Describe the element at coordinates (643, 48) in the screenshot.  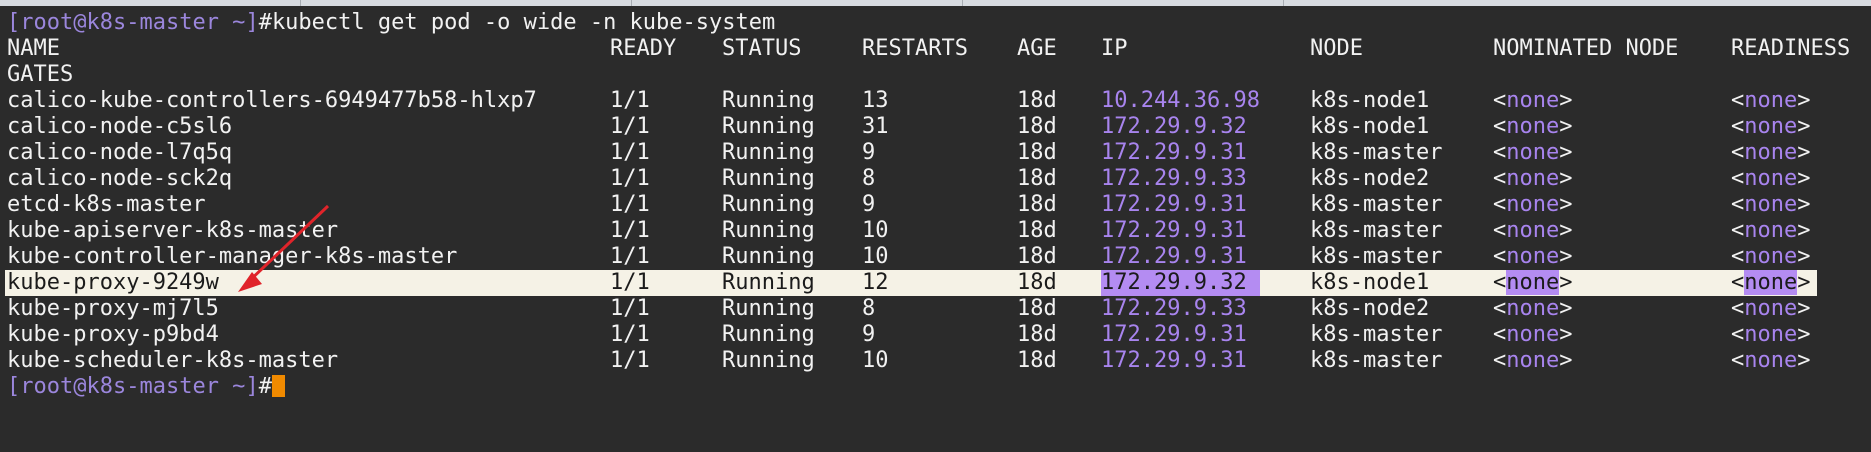
I see `col-header-ready: READY` at that location.